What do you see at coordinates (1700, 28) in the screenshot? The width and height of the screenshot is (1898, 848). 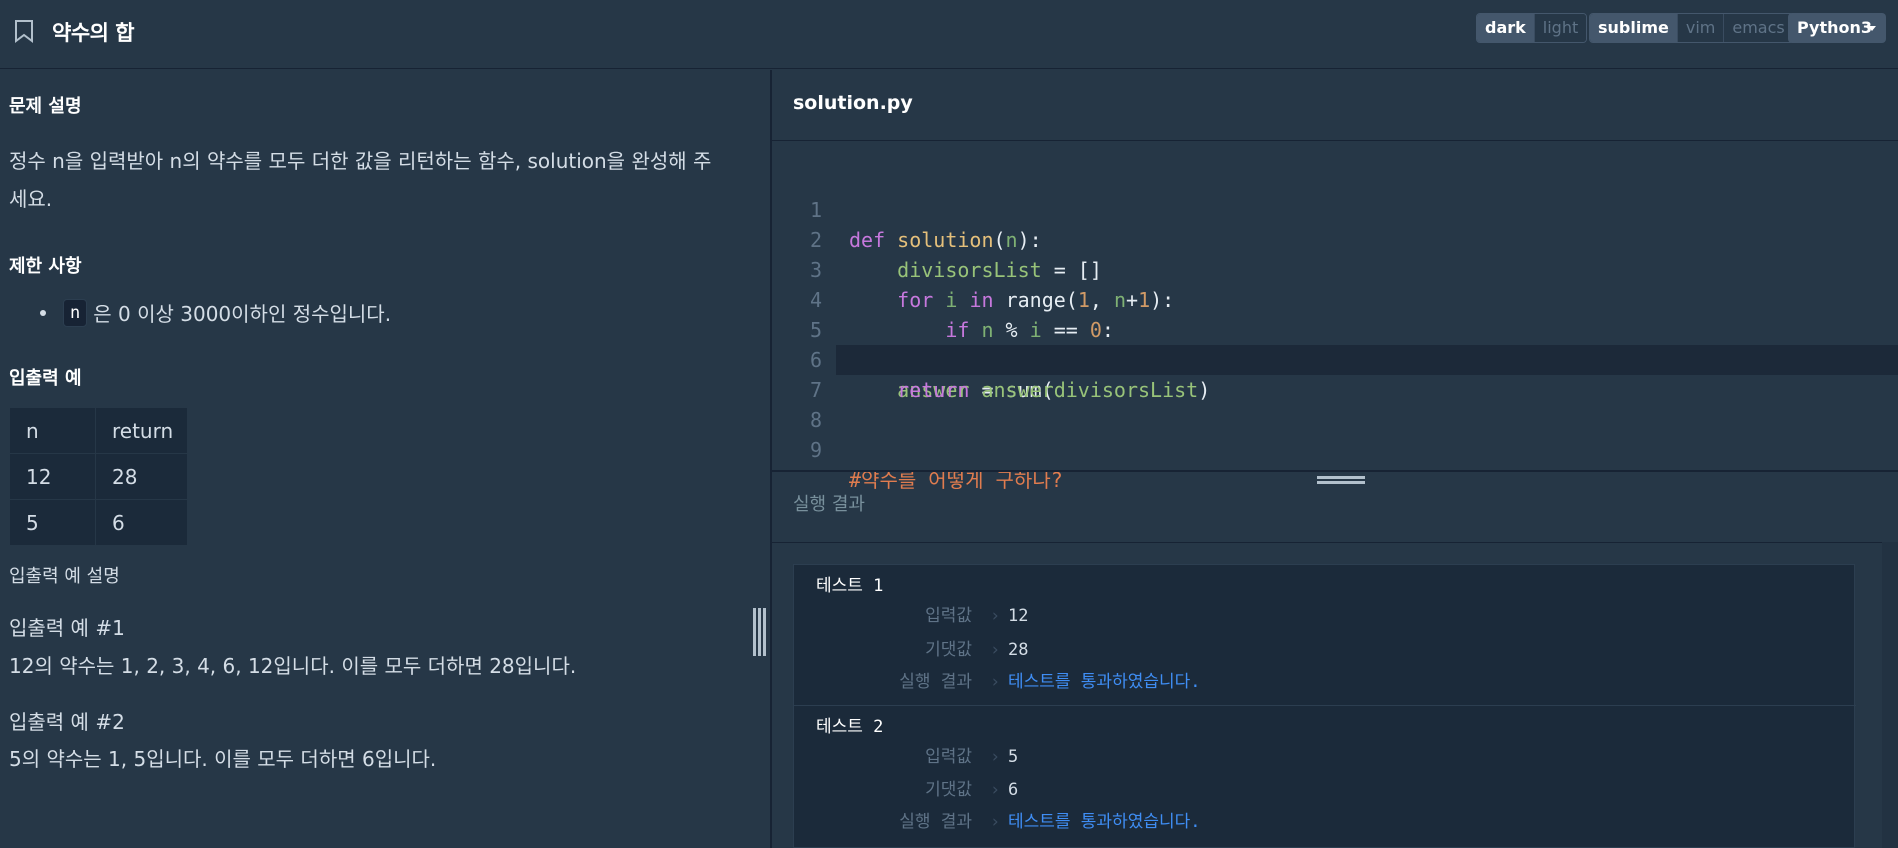 I see `keymap-vim-button: vim` at bounding box center [1700, 28].